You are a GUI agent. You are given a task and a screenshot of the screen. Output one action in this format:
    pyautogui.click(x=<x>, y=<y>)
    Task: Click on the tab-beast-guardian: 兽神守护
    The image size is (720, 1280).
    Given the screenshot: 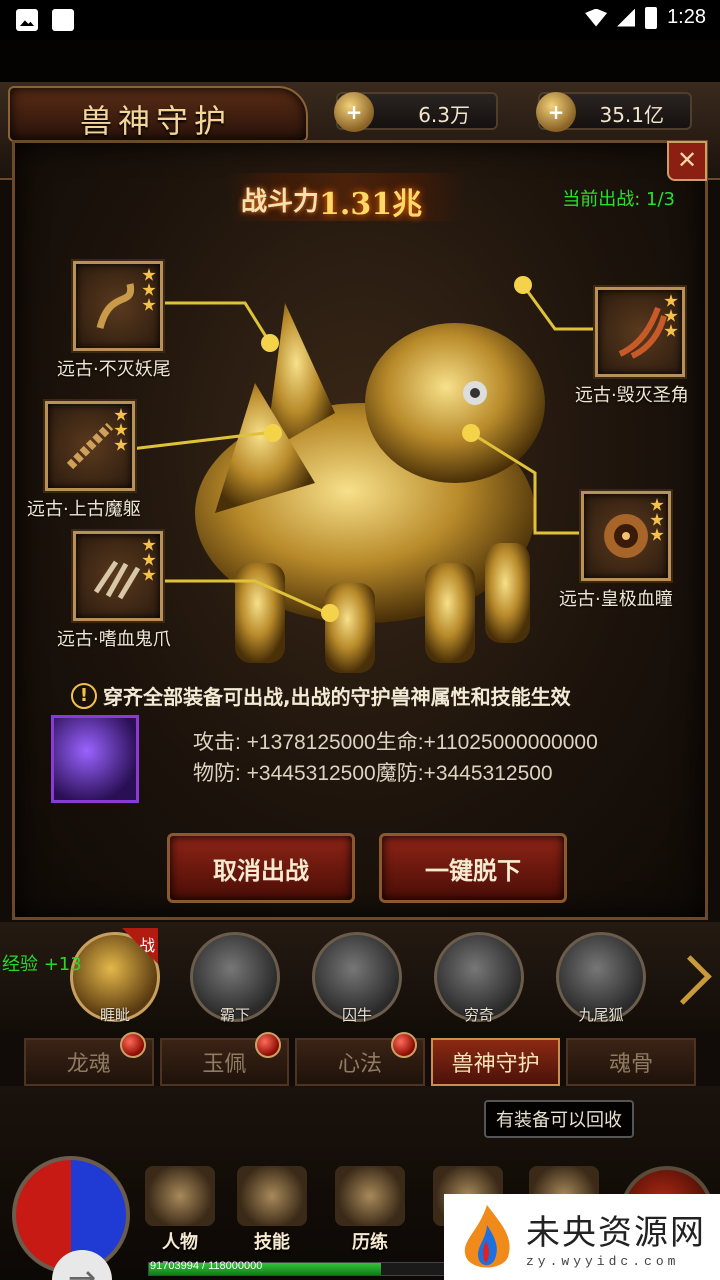 What is the action you would take?
    pyautogui.click(x=495, y=1062)
    